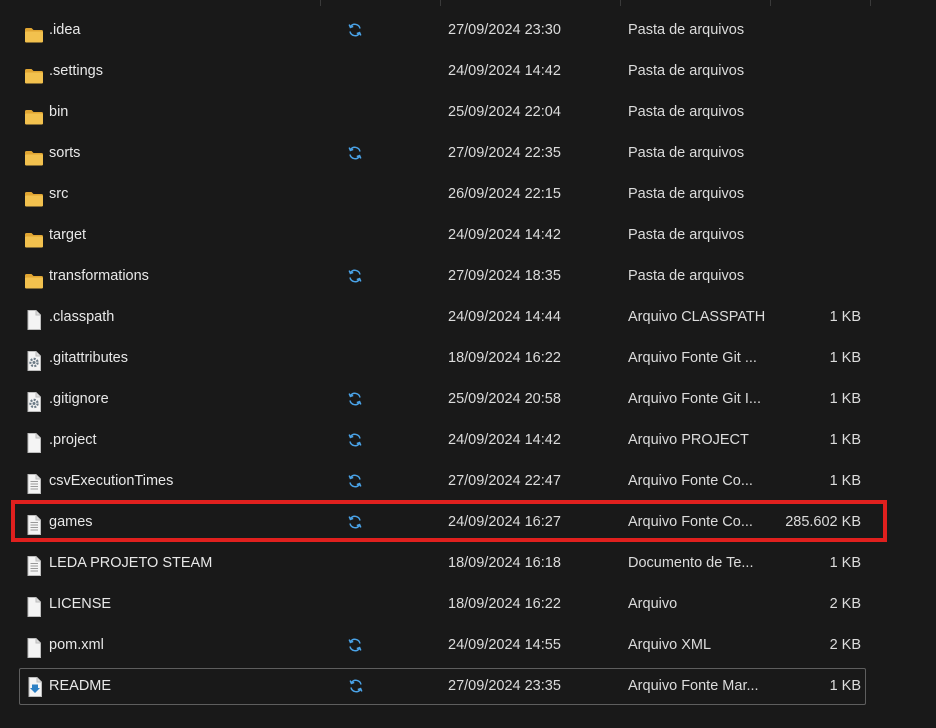 This screenshot has height=728, width=936. I want to click on text-file-icon, so click(35, 523).